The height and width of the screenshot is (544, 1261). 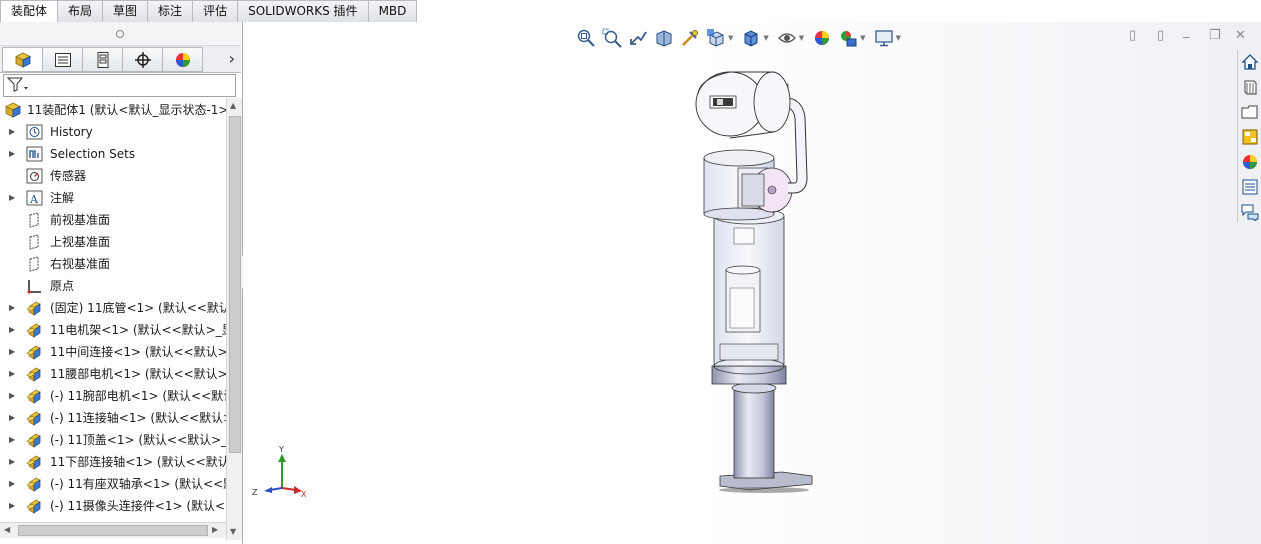 What do you see at coordinates (113, 440) in the screenshot?
I see `tree-item: ▶ (-) 11顶盖<1> (默认<<默认>_显示状态 1>)` at bounding box center [113, 440].